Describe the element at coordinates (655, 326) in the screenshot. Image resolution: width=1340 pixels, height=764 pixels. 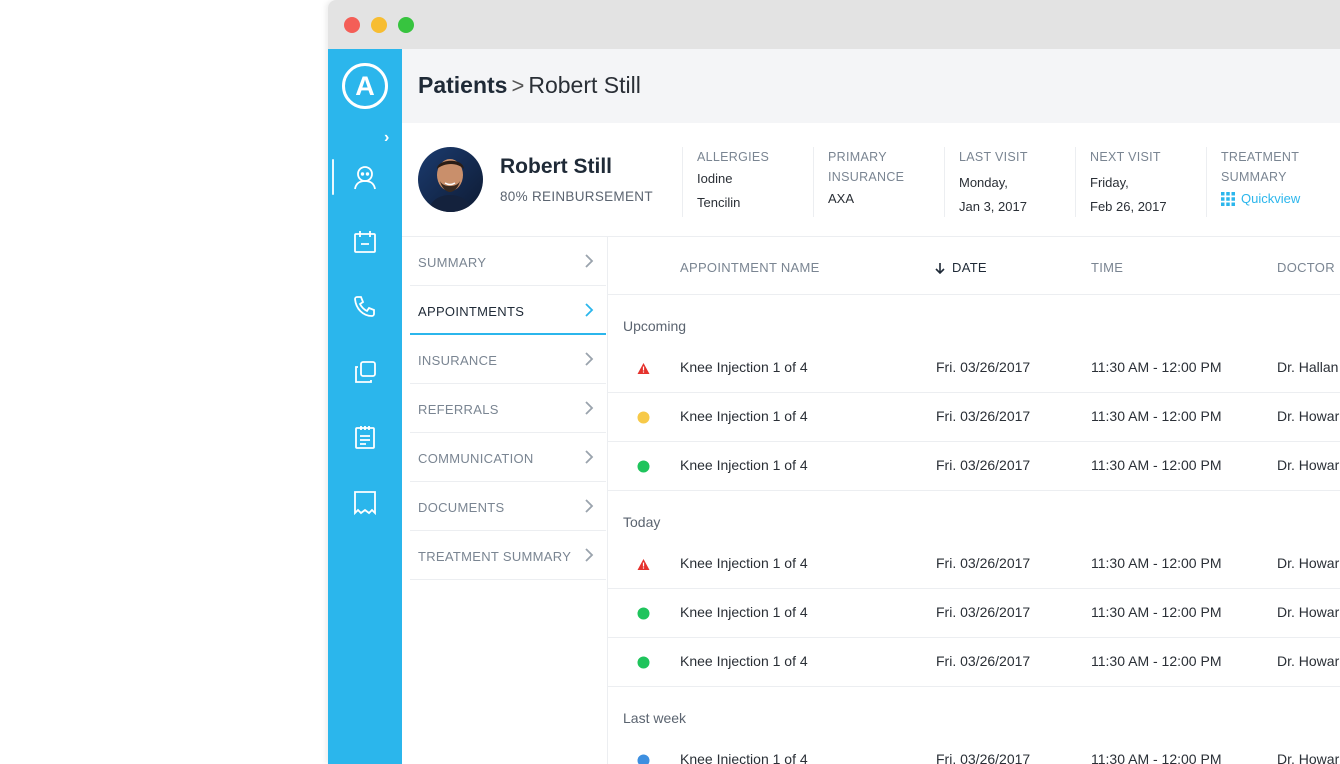
I see `group-title: Upcoming` at that location.